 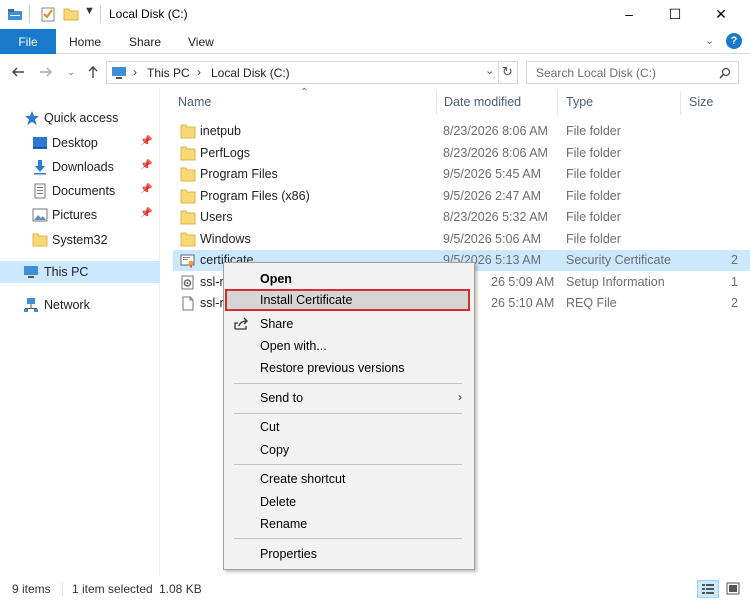 What do you see at coordinates (239, 174) in the screenshot?
I see `file-name: Program Files` at bounding box center [239, 174].